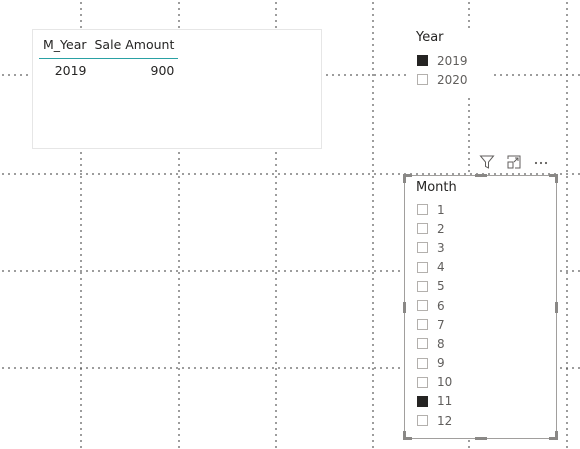 The image size is (580, 449). What do you see at coordinates (480, 324) in the screenshot?
I see `month-slicer-item: 7` at bounding box center [480, 324].